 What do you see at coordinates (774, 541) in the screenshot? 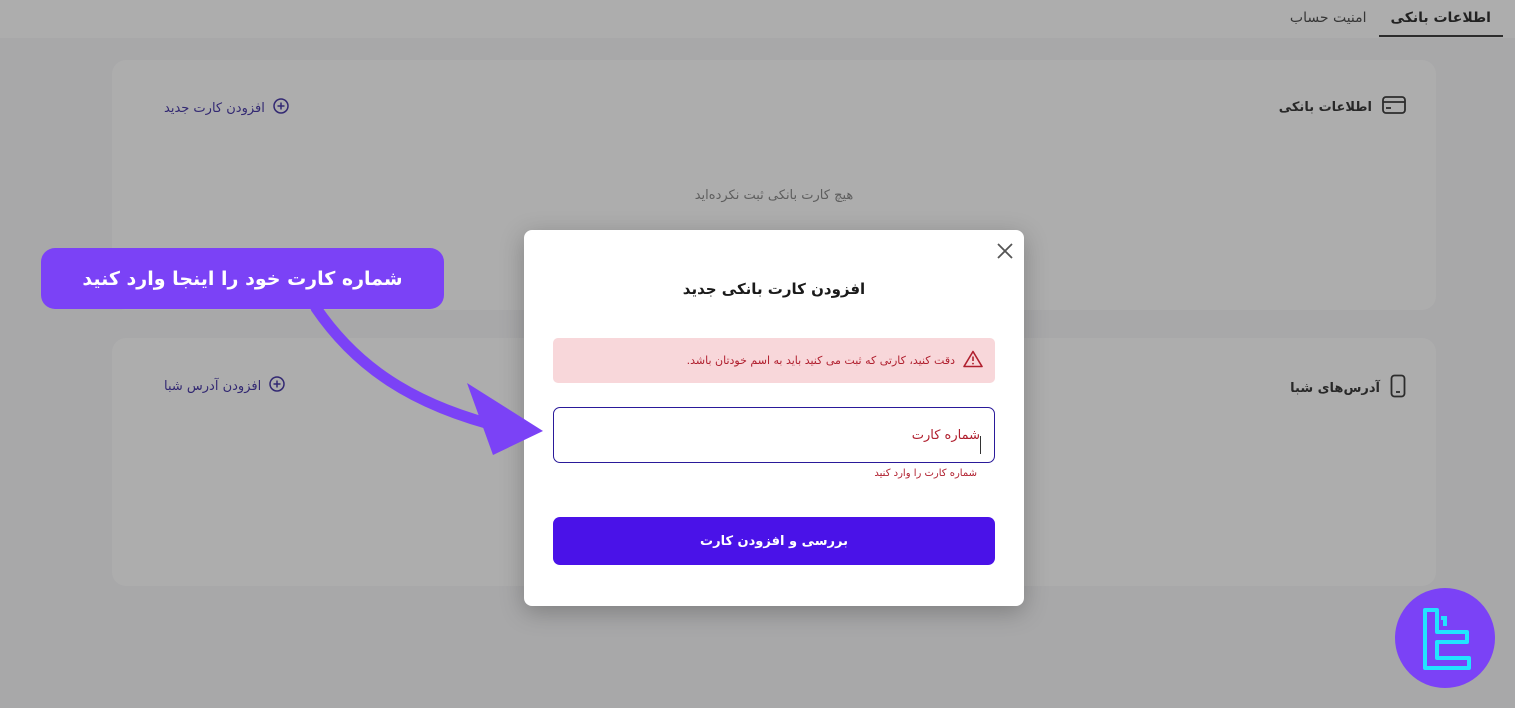
I see `verify-add-card-button: بررسی و افزودن کارت` at bounding box center [774, 541].